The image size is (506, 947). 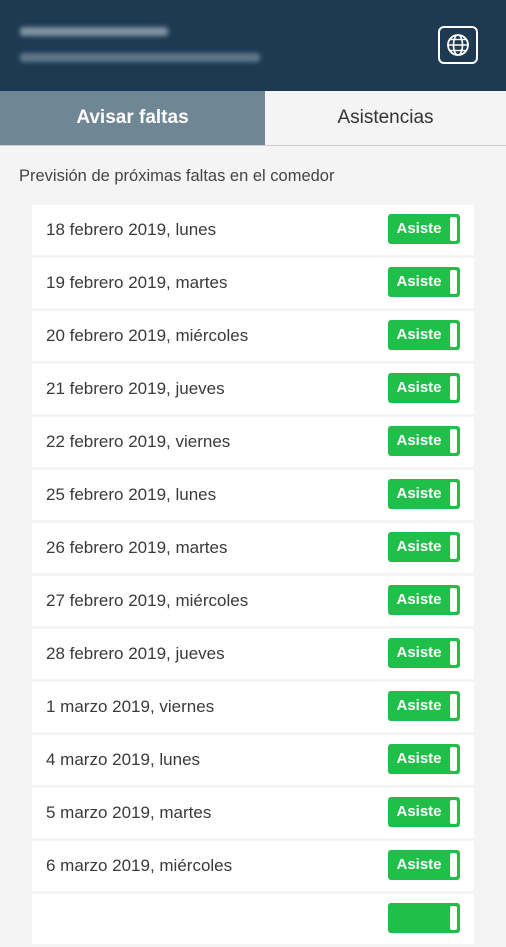 What do you see at coordinates (138, 441) in the screenshot?
I see `day-label: 22 febrero 2019, viernes` at bounding box center [138, 441].